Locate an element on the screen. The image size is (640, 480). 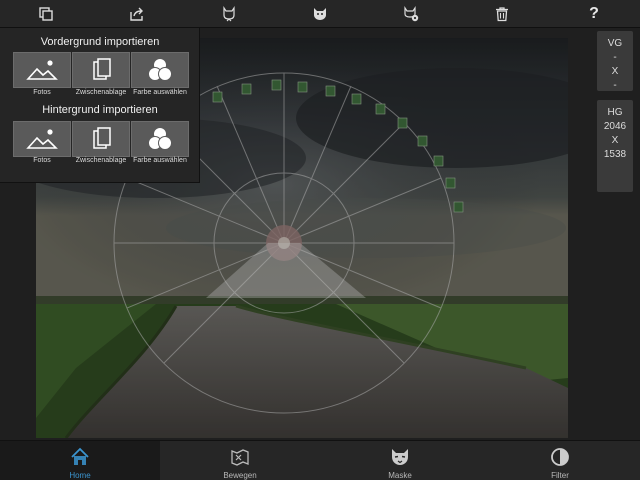
tab-home-label: Home is located at coordinates (80, 475).